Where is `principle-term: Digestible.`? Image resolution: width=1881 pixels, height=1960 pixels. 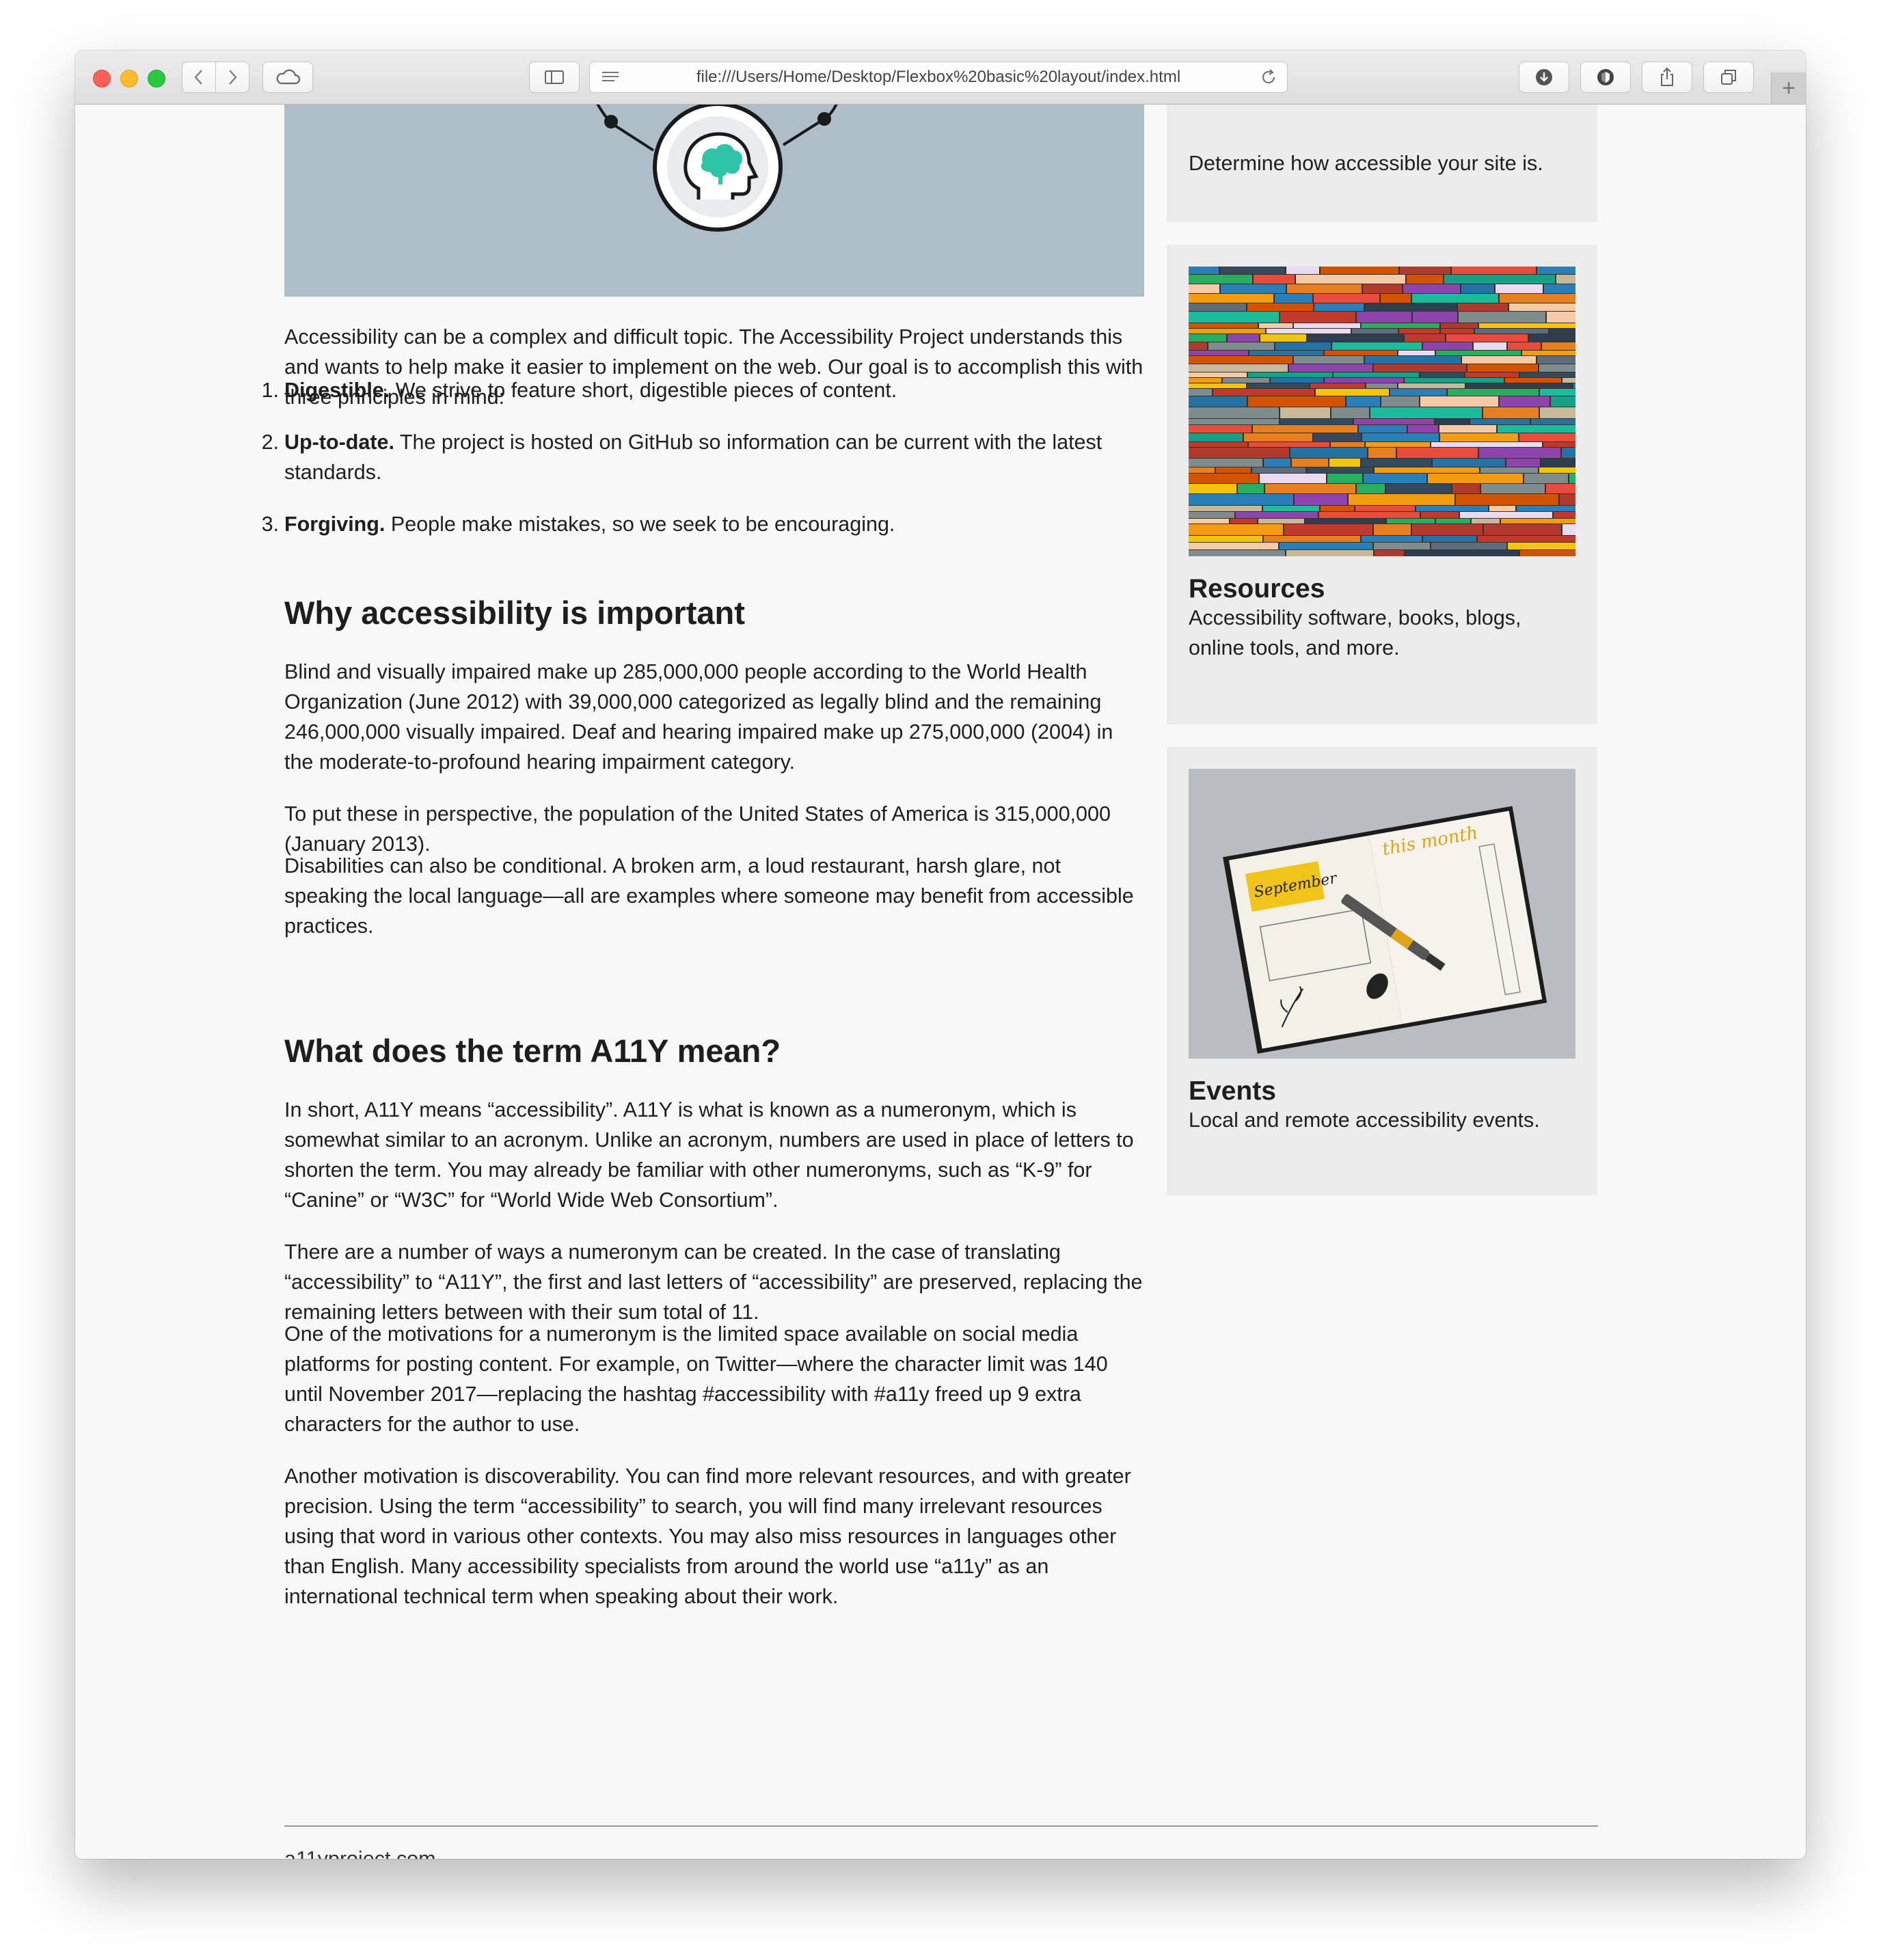
principle-term: Digestible. is located at coordinates (337, 390).